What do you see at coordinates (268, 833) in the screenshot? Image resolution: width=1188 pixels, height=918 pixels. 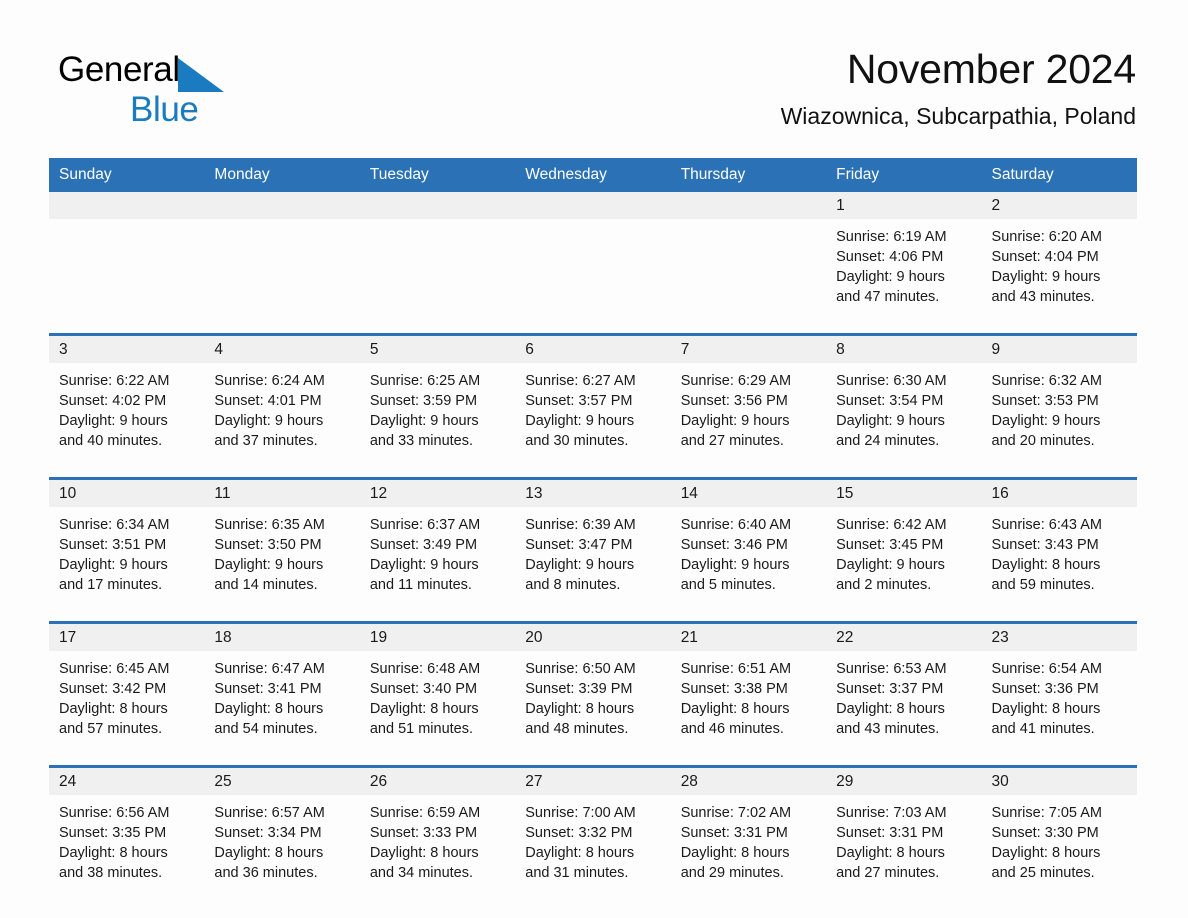 I see `sunset-text: Sunset: 3:34 PM` at bounding box center [268, 833].